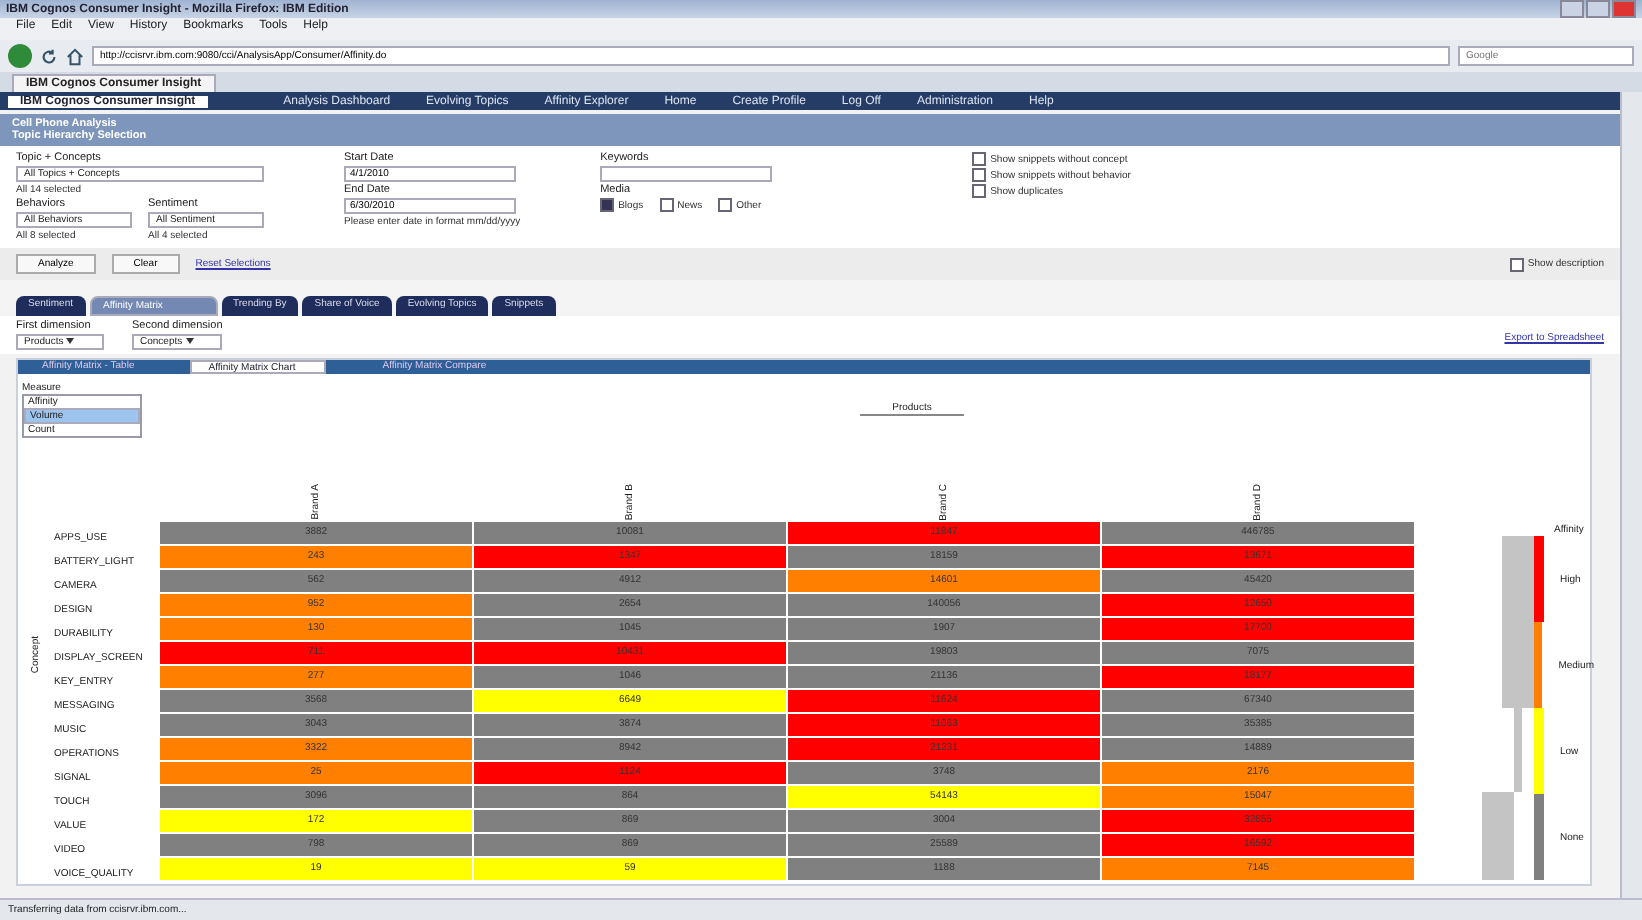 The height and width of the screenshot is (920, 1642). What do you see at coordinates (75, 56) in the screenshot?
I see `home-icon` at bounding box center [75, 56].